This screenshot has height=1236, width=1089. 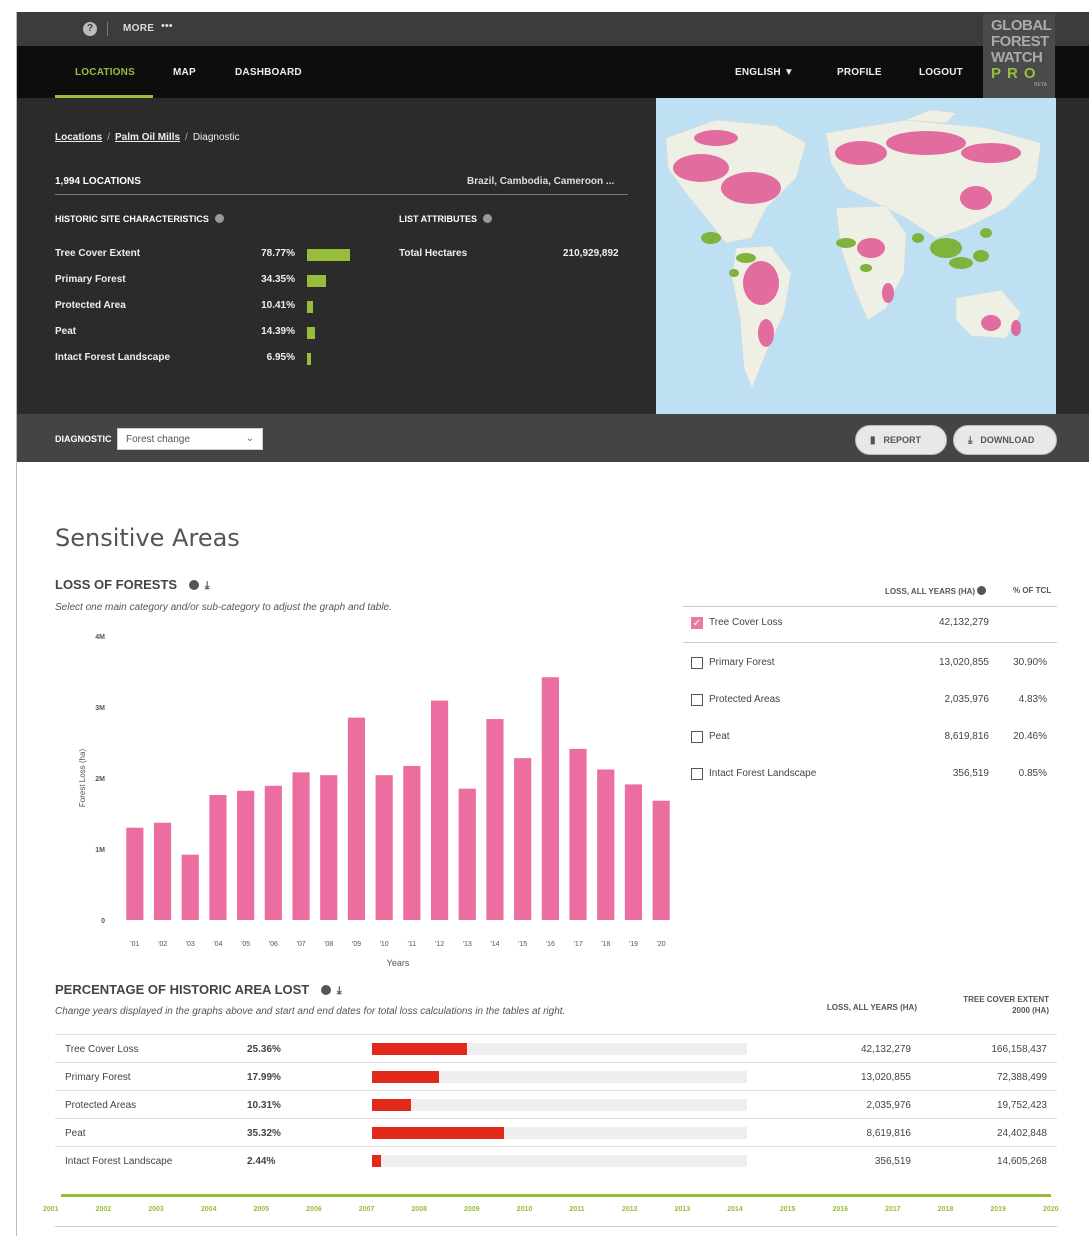 I want to click on profile-link: PROFILE, so click(x=859, y=72).